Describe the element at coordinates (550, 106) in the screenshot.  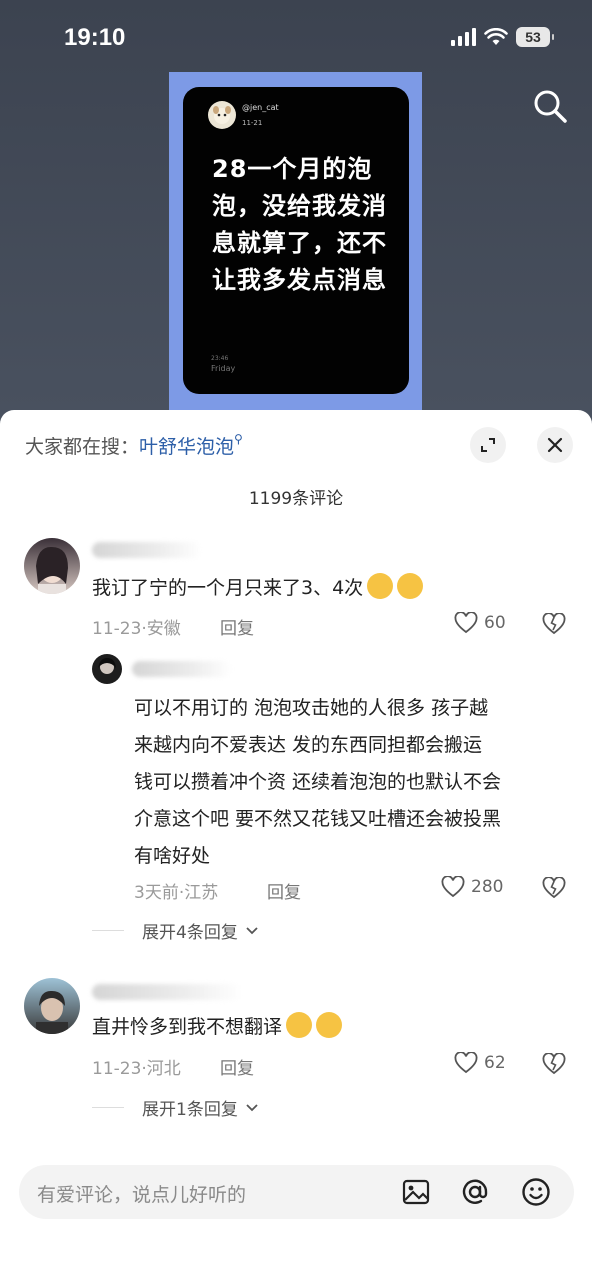
I see `search-icon` at that location.